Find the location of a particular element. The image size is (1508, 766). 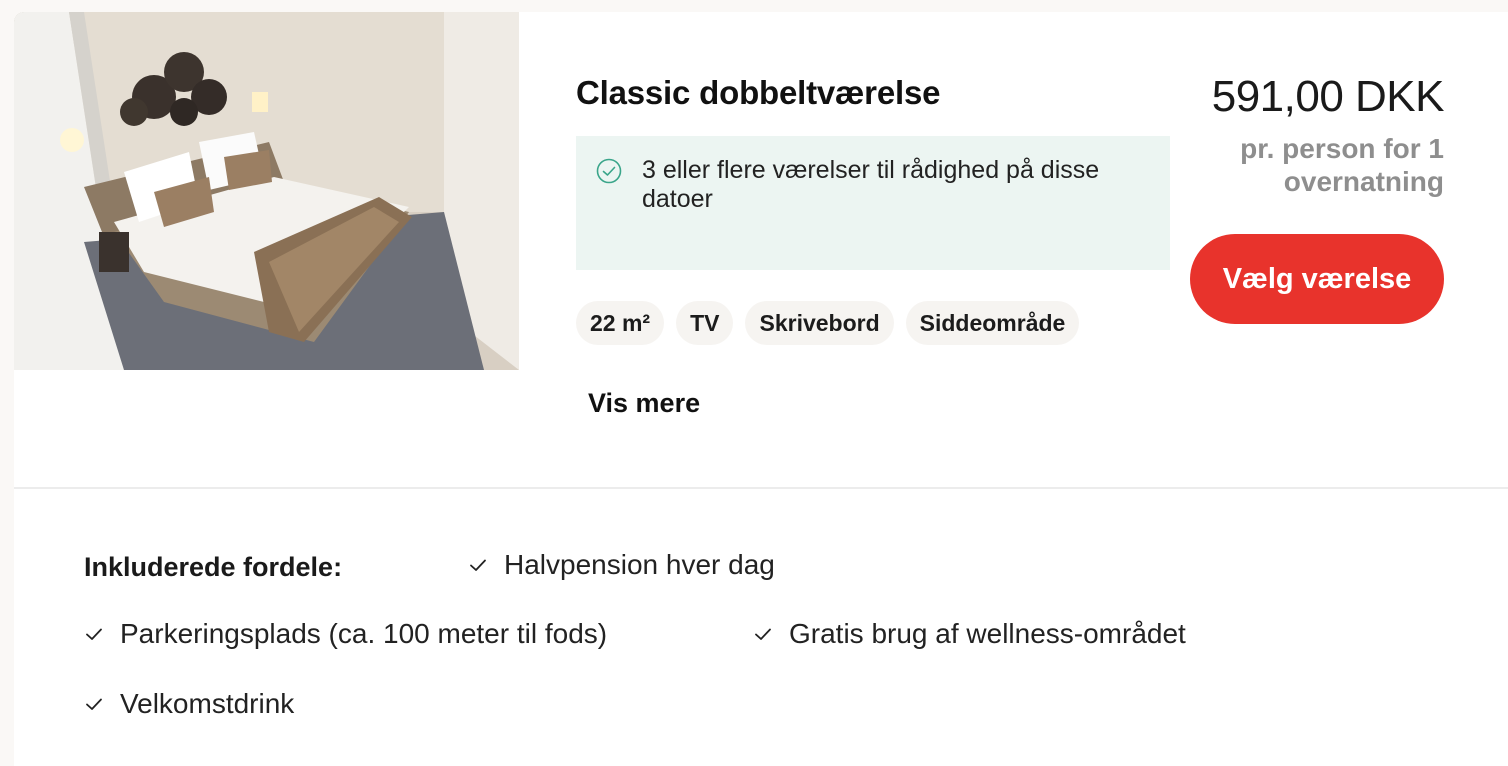

section-divider is located at coordinates (761, 488).